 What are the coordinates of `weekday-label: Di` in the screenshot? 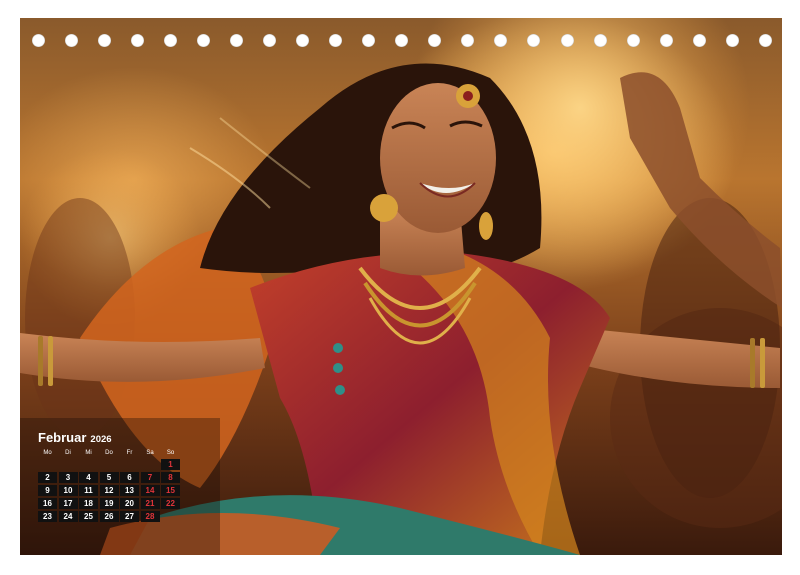 It's located at (68, 453).